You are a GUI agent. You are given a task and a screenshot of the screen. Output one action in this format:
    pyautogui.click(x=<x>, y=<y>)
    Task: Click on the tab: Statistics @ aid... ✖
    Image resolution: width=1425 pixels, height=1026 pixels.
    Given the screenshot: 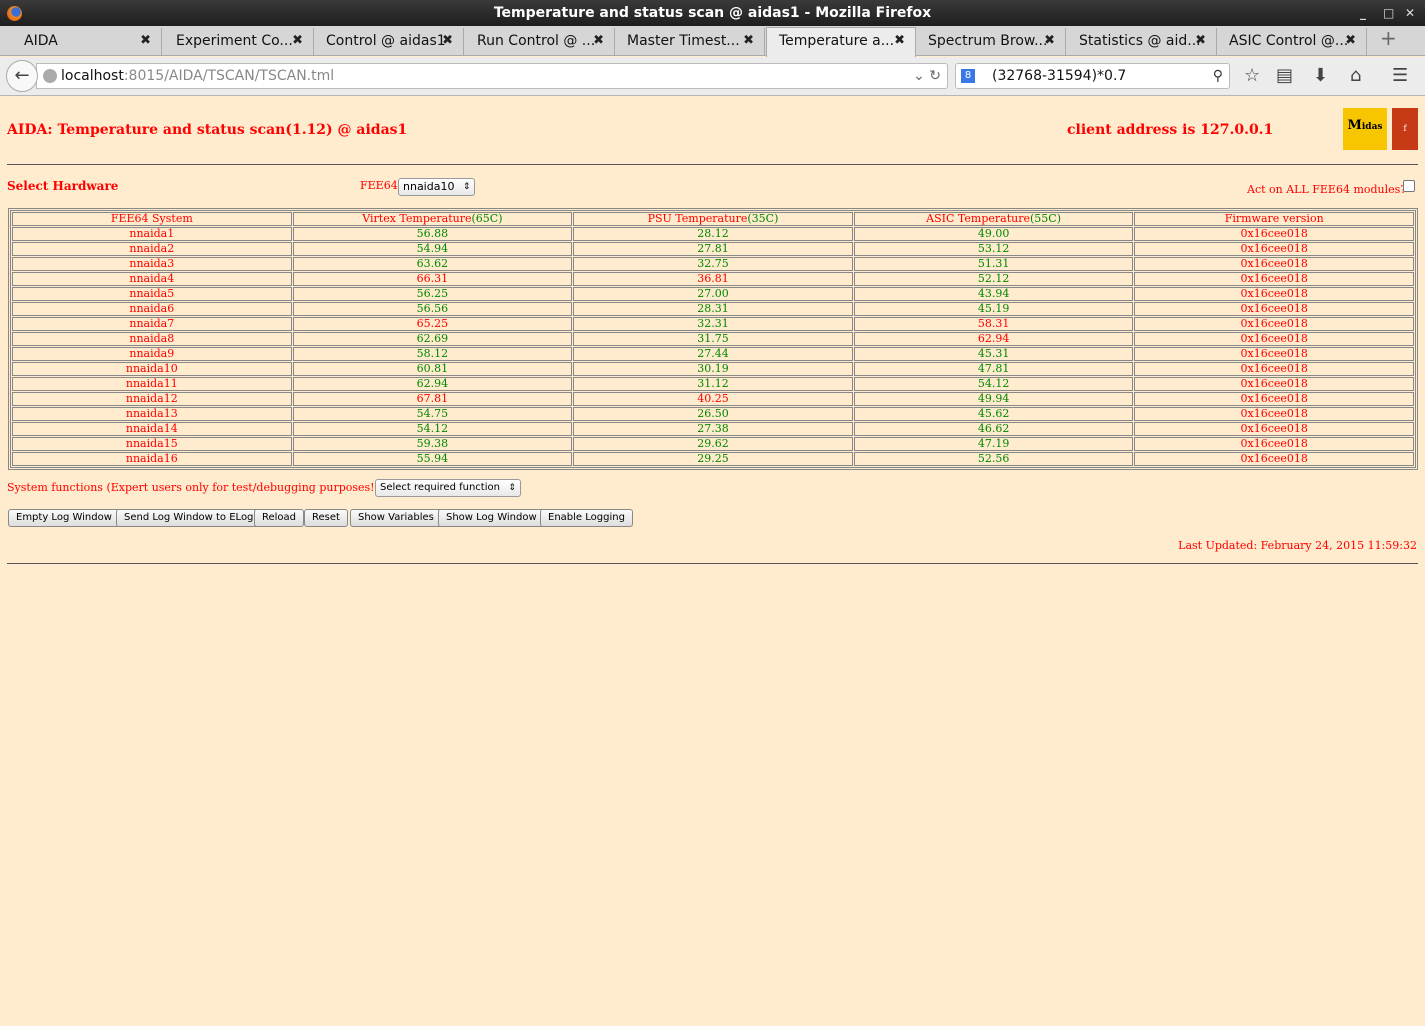 What is the action you would take?
    pyautogui.click(x=1142, y=42)
    